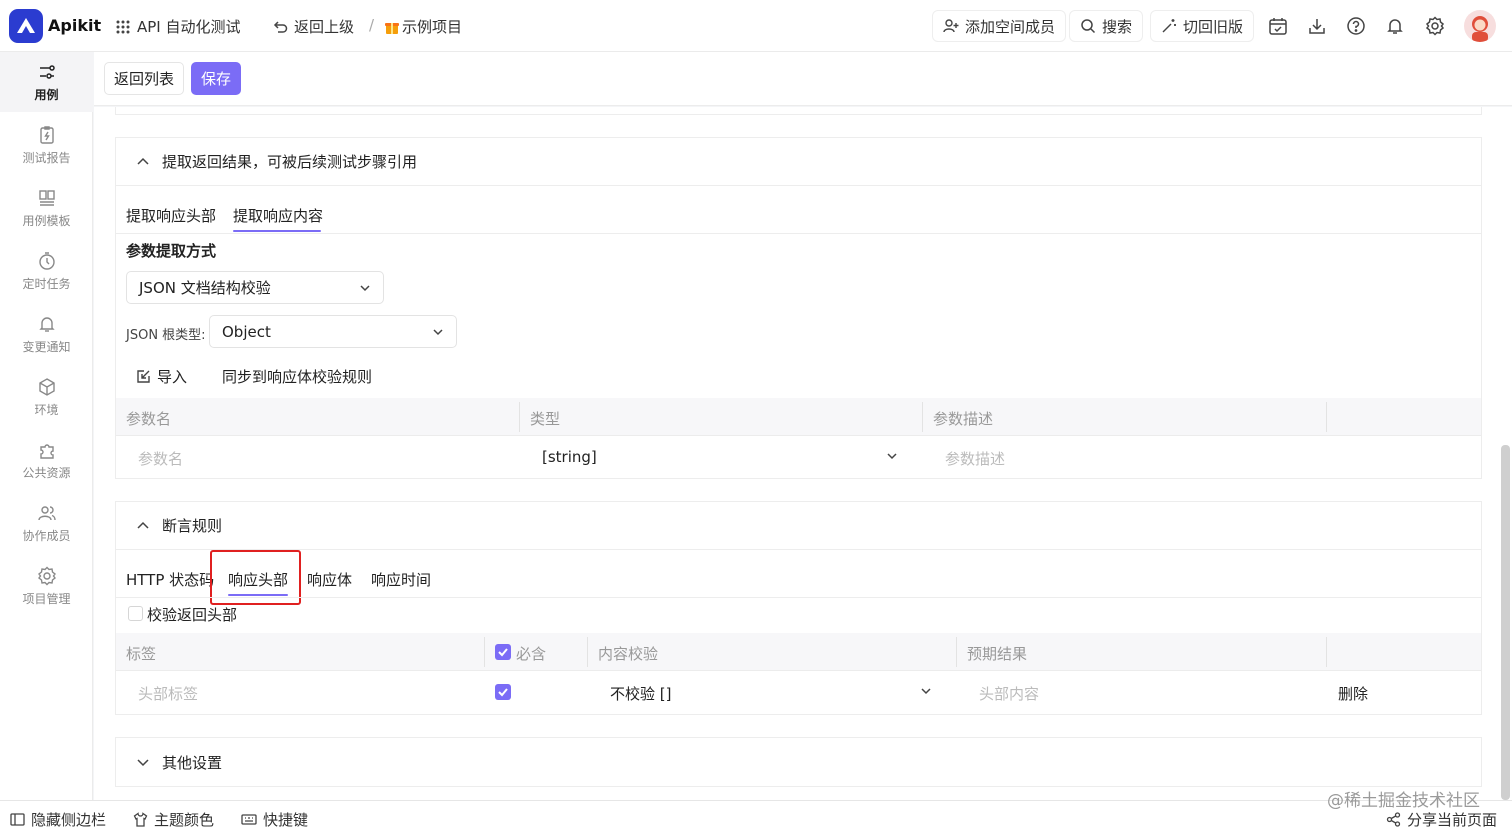 The height and width of the screenshot is (832, 1512). What do you see at coordinates (173, 819) in the screenshot?
I see `theme-color-button: 主题颜色` at bounding box center [173, 819].